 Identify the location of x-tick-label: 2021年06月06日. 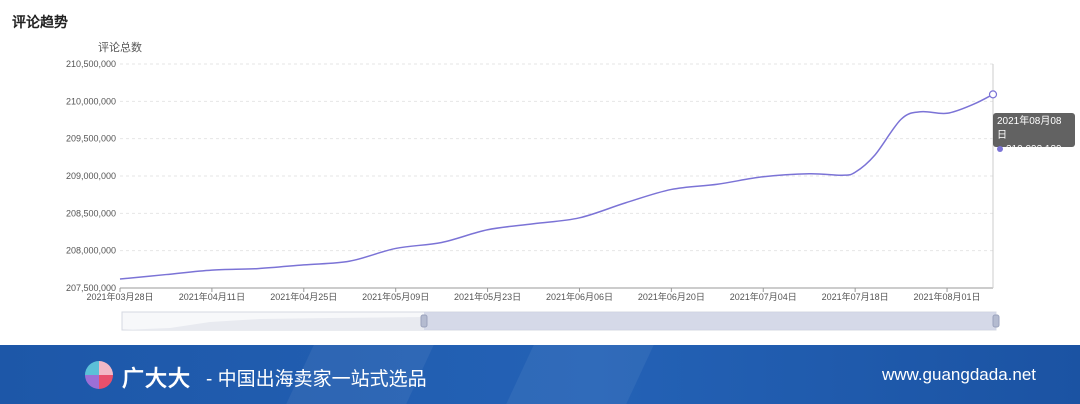
(579, 296).